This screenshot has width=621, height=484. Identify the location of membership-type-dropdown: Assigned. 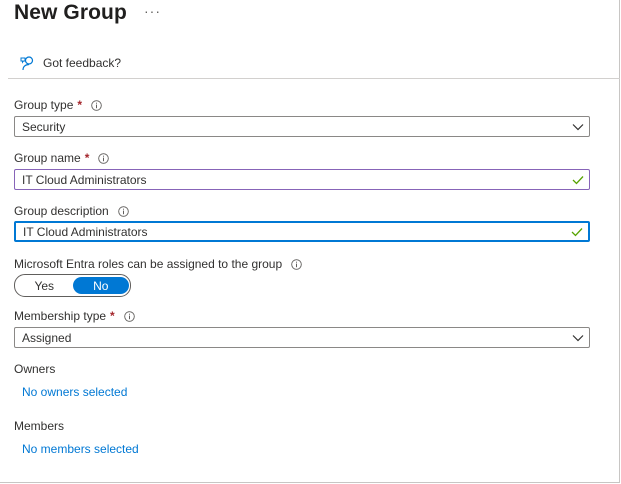
(302, 337).